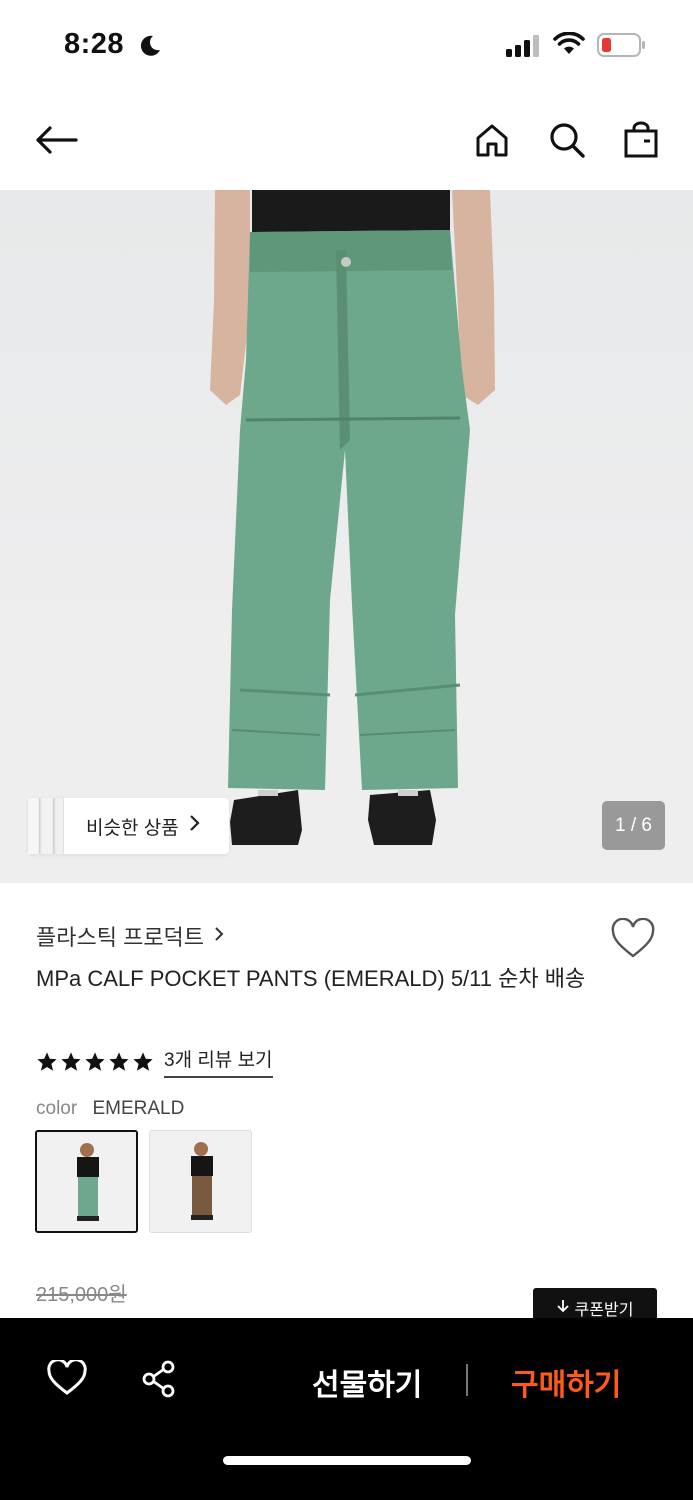 The height and width of the screenshot is (1500, 693). Describe the element at coordinates (367, 1382) in the screenshot. I see `gift-button: 선물하기` at that location.